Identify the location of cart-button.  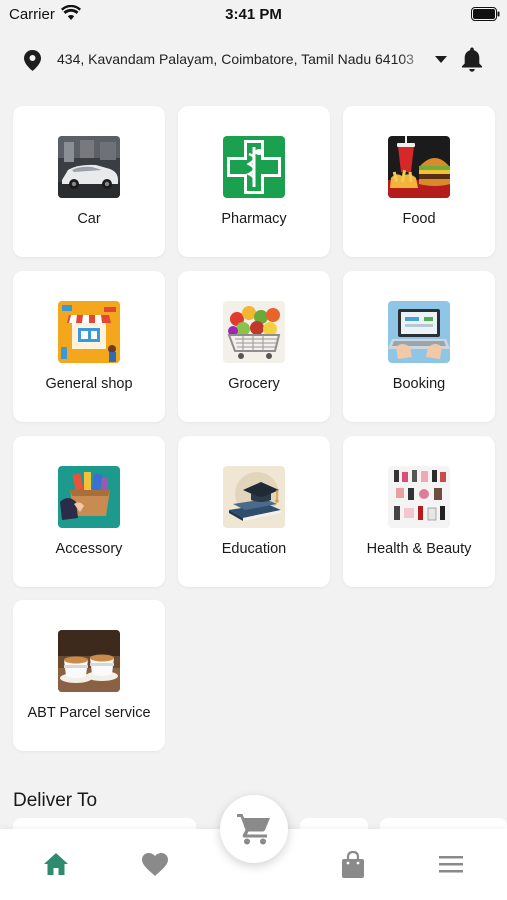
(254, 829).